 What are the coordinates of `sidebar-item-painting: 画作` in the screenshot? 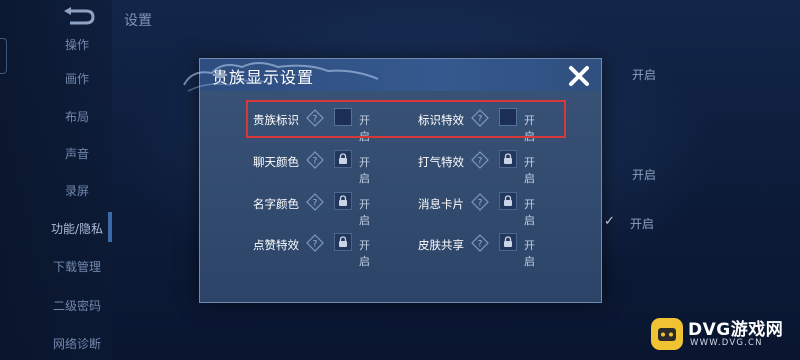 It's located at (77, 78).